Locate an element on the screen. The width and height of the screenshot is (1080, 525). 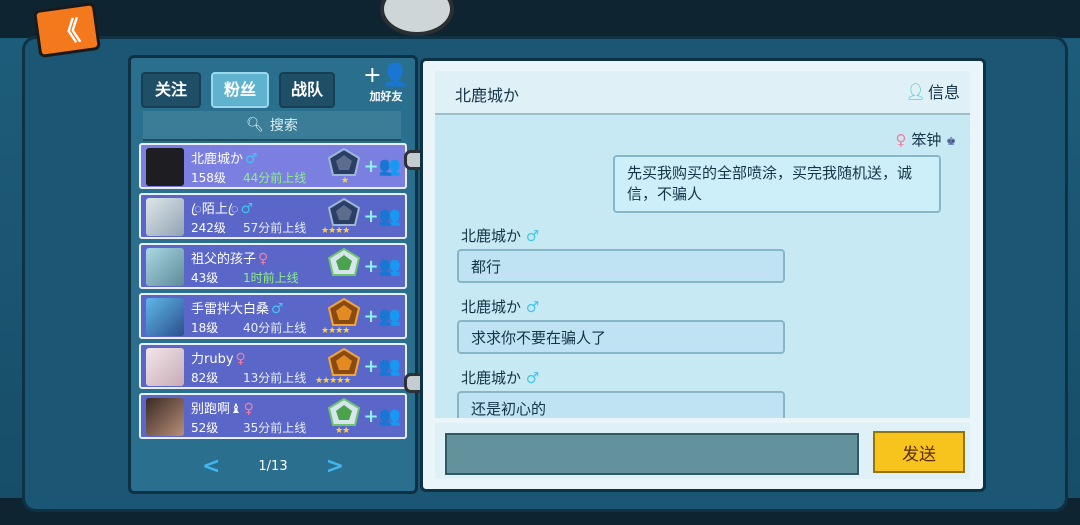
add-friend-label: 加好友 is located at coordinates (386, 96).